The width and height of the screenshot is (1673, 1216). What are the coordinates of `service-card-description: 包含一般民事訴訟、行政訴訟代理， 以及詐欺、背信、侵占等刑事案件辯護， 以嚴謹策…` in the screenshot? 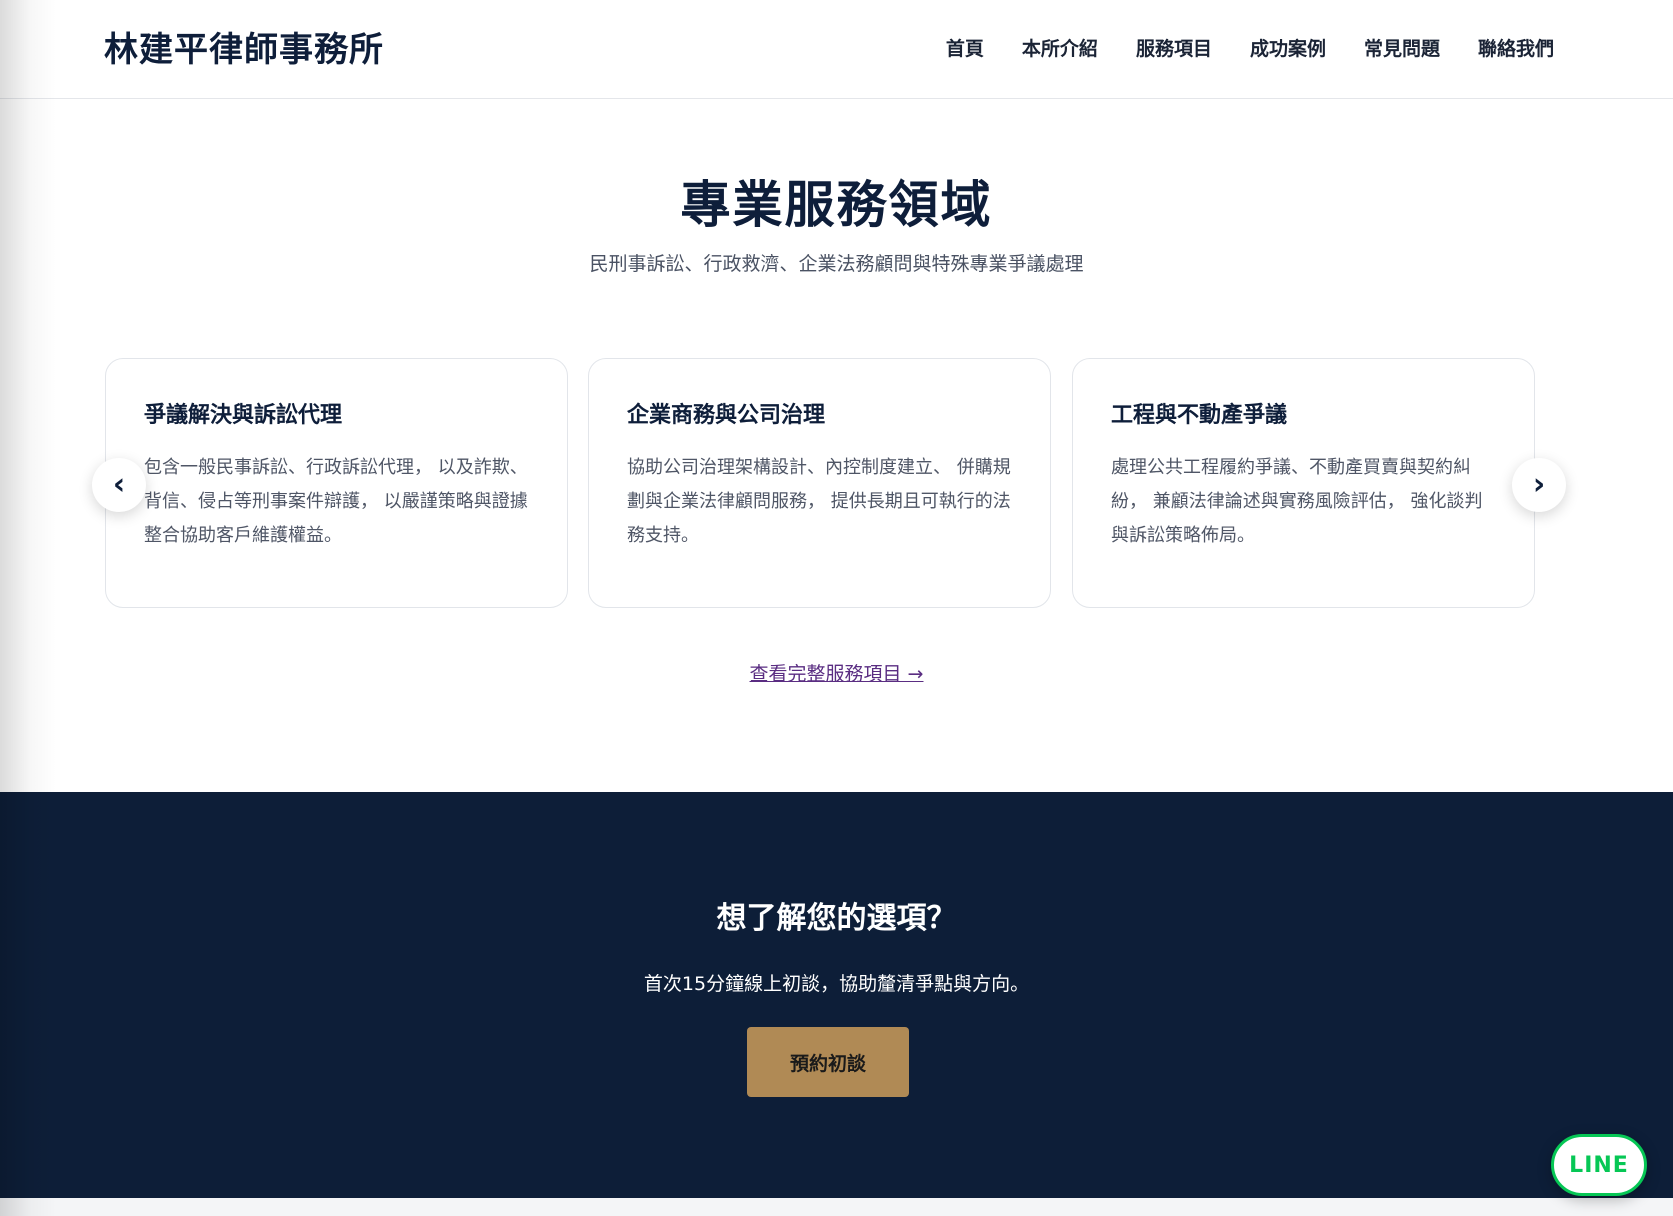 It's located at (336, 501).